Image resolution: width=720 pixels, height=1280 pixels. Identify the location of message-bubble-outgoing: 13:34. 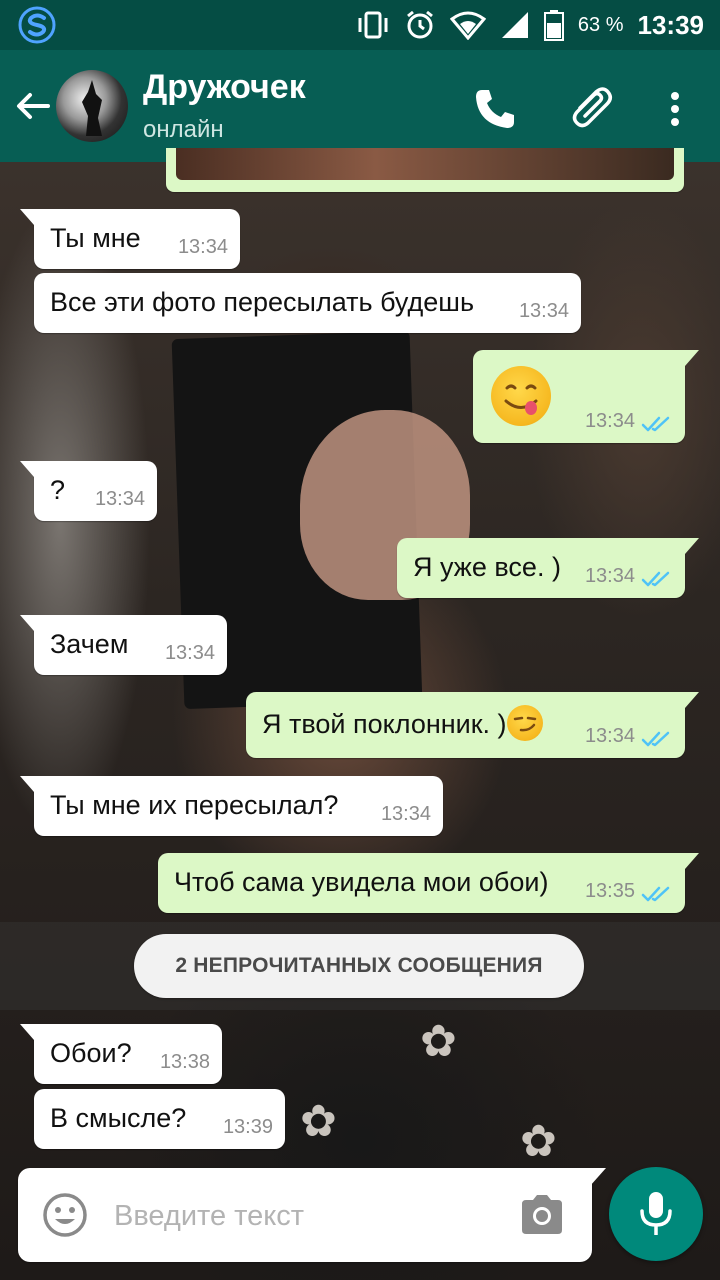
(586, 396).